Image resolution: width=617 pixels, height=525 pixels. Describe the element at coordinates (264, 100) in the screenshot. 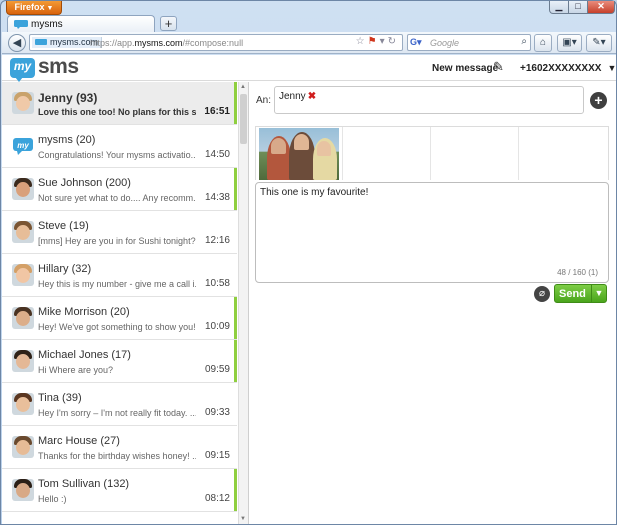

I see `to-label: An:` at that location.